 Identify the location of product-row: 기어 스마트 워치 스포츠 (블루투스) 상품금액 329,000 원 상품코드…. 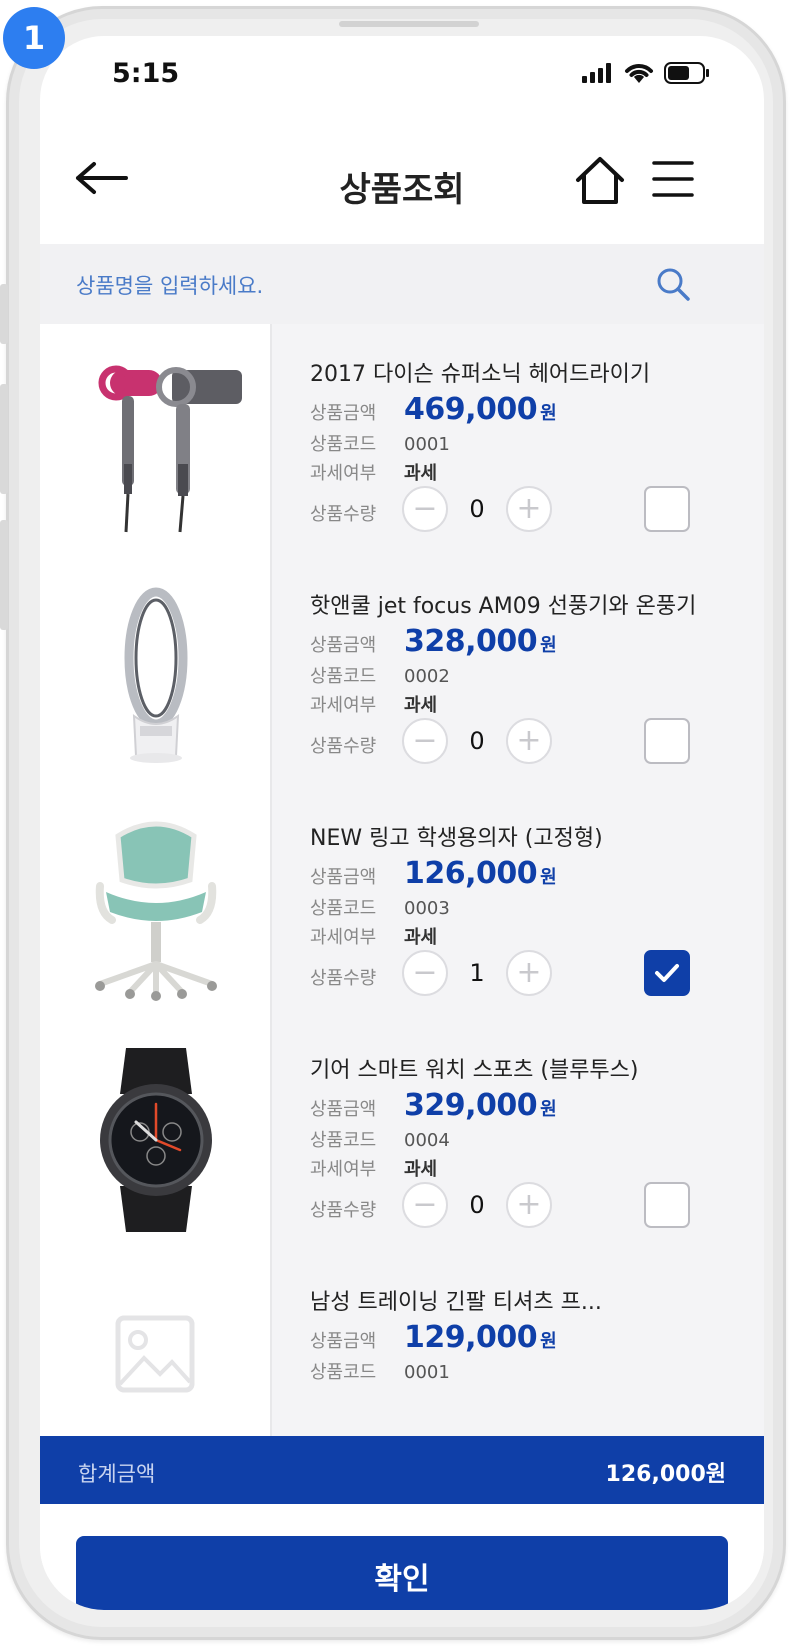
(402, 1141).